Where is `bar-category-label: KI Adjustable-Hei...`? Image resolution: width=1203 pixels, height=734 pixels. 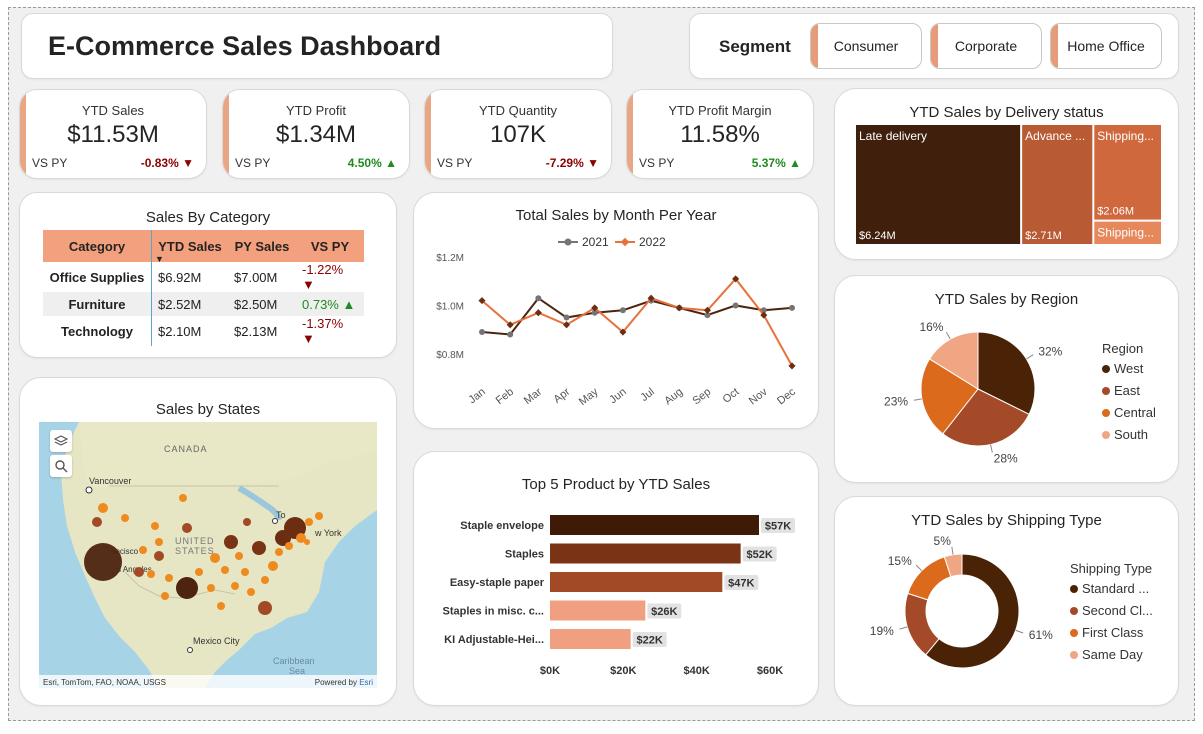
bar-category-label: KI Adjustable-Hei... is located at coordinates (494, 640).